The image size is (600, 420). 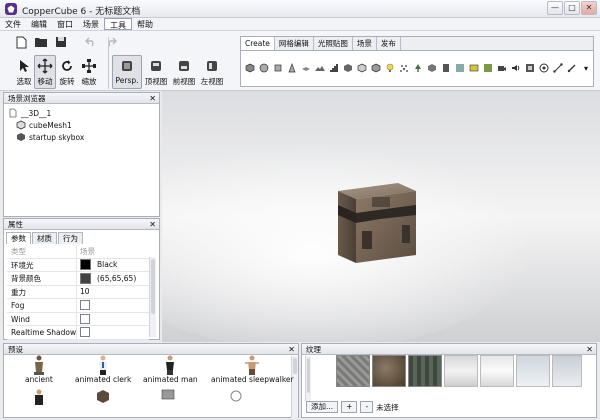 What do you see at coordinates (170, 369) in the screenshot?
I see `preset-item: animated man` at bounding box center [170, 369].